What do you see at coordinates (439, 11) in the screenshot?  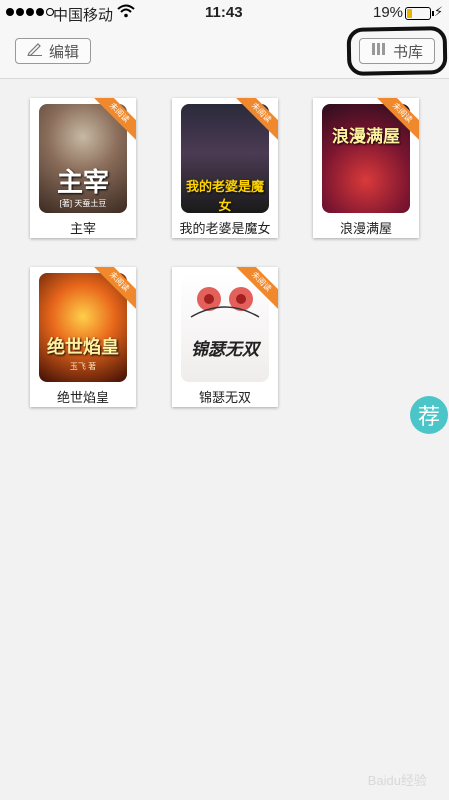 I see `charging-icon: ⚡` at bounding box center [439, 11].